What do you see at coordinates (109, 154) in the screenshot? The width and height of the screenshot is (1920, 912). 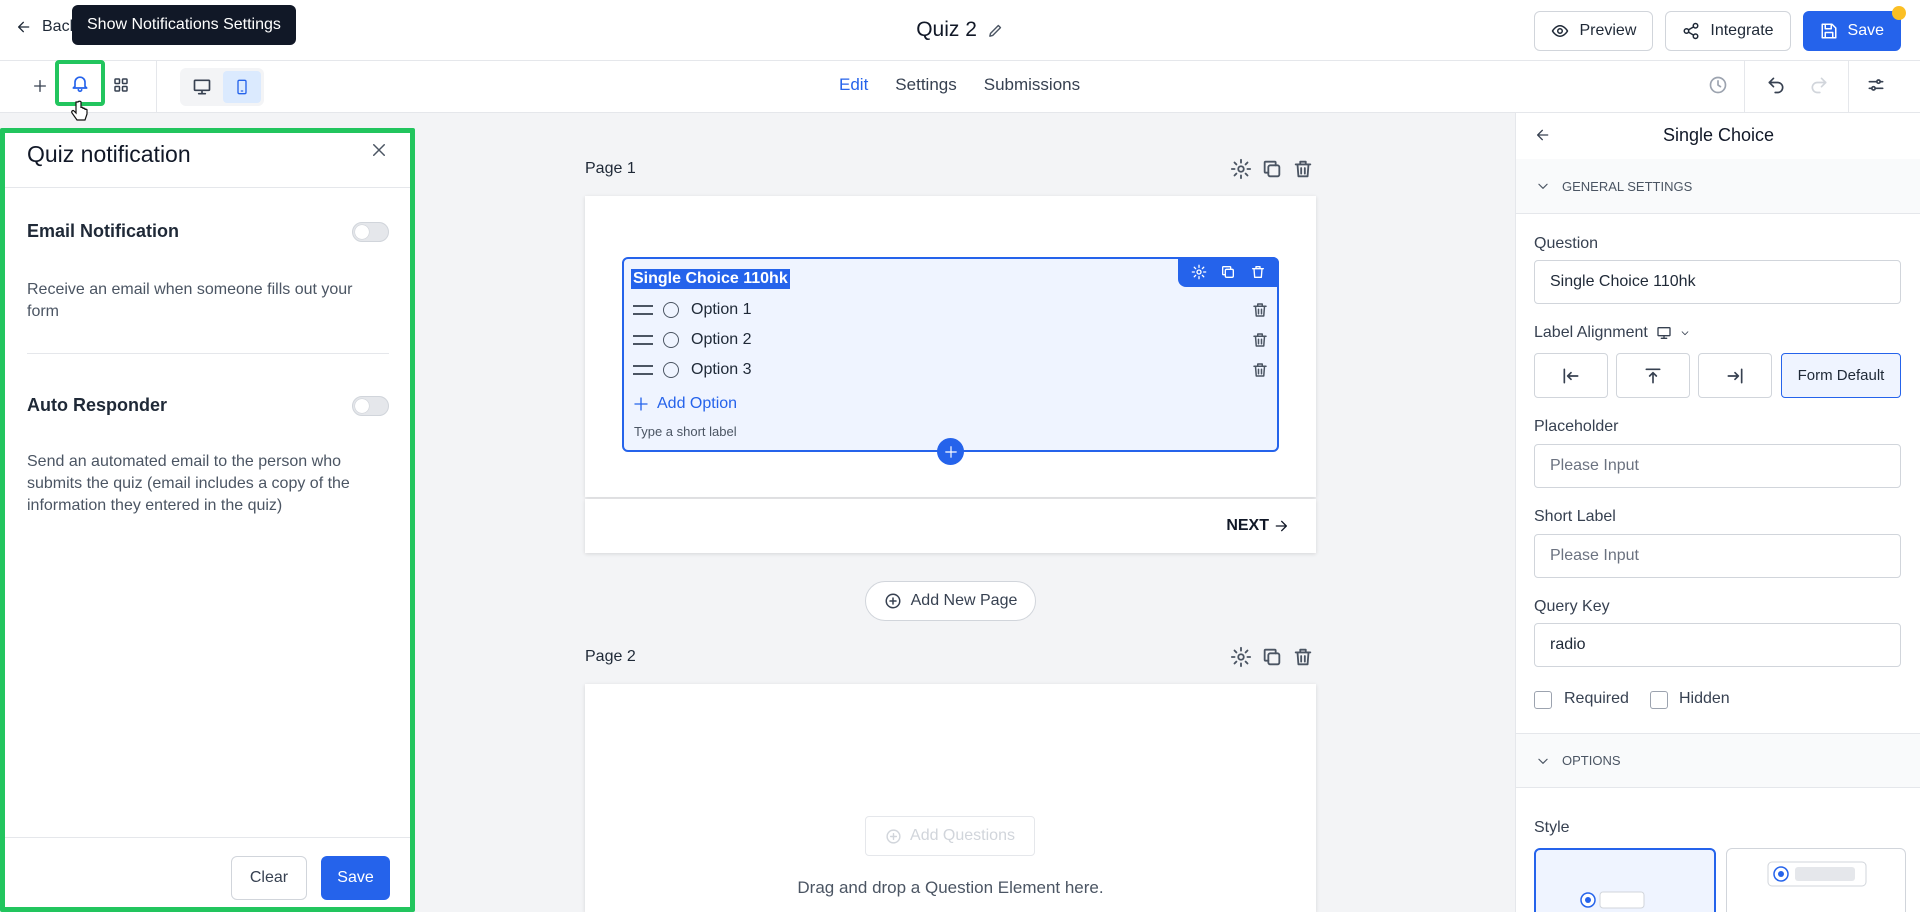 I see `panel-title: Quiz notification` at bounding box center [109, 154].